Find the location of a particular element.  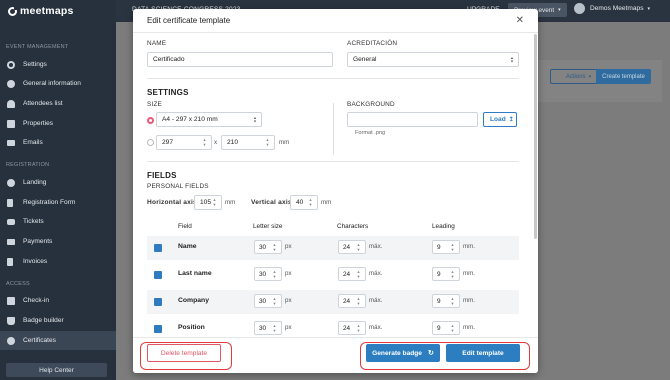

custom-width-input: 297 is located at coordinates (184, 142).